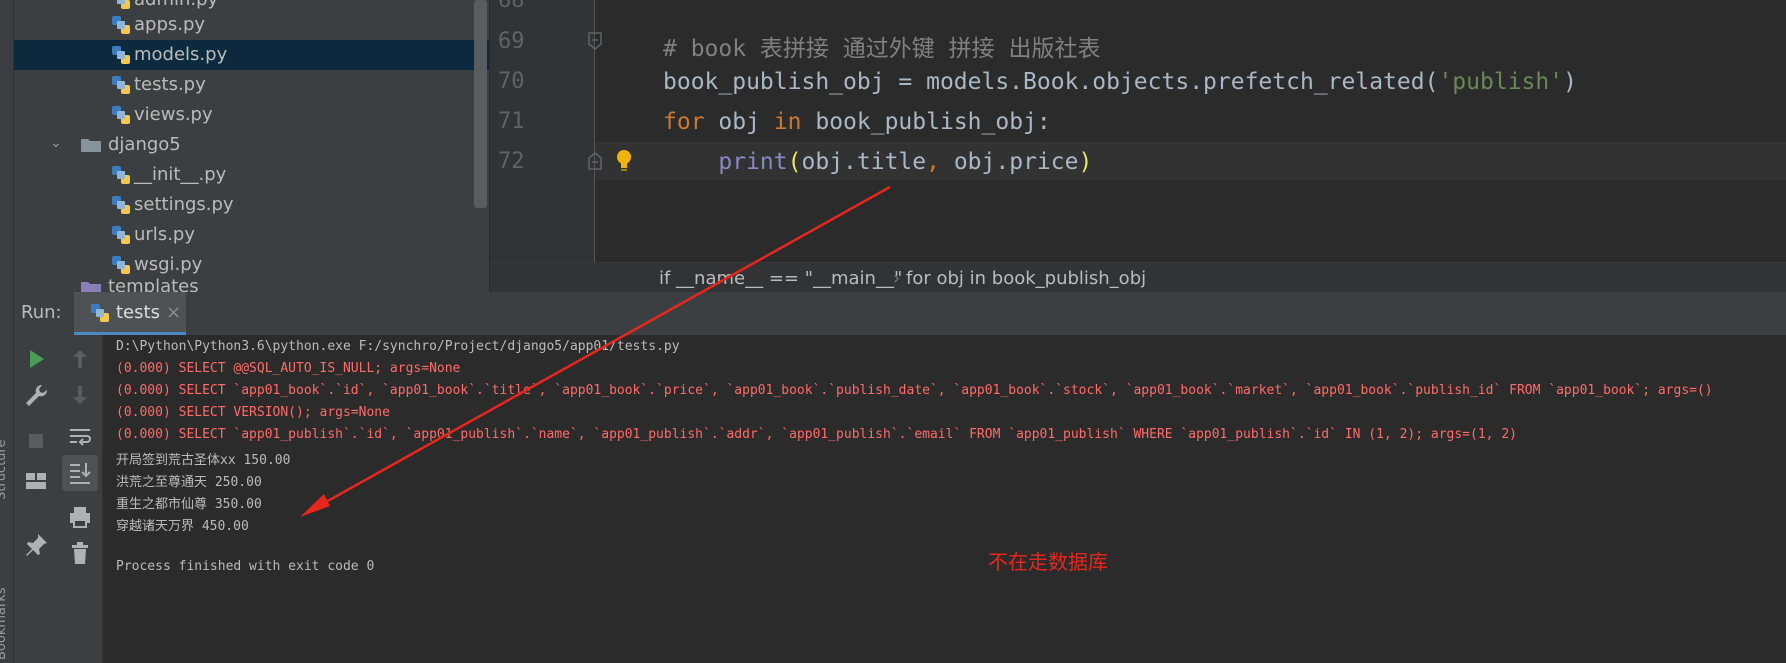 The height and width of the screenshot is (663, 1786). What do you see at coordinates (189, 504) in the screenshot?
I see `console-line: 重生之都市仙尊 350.00` at bounding box center [189, 504].